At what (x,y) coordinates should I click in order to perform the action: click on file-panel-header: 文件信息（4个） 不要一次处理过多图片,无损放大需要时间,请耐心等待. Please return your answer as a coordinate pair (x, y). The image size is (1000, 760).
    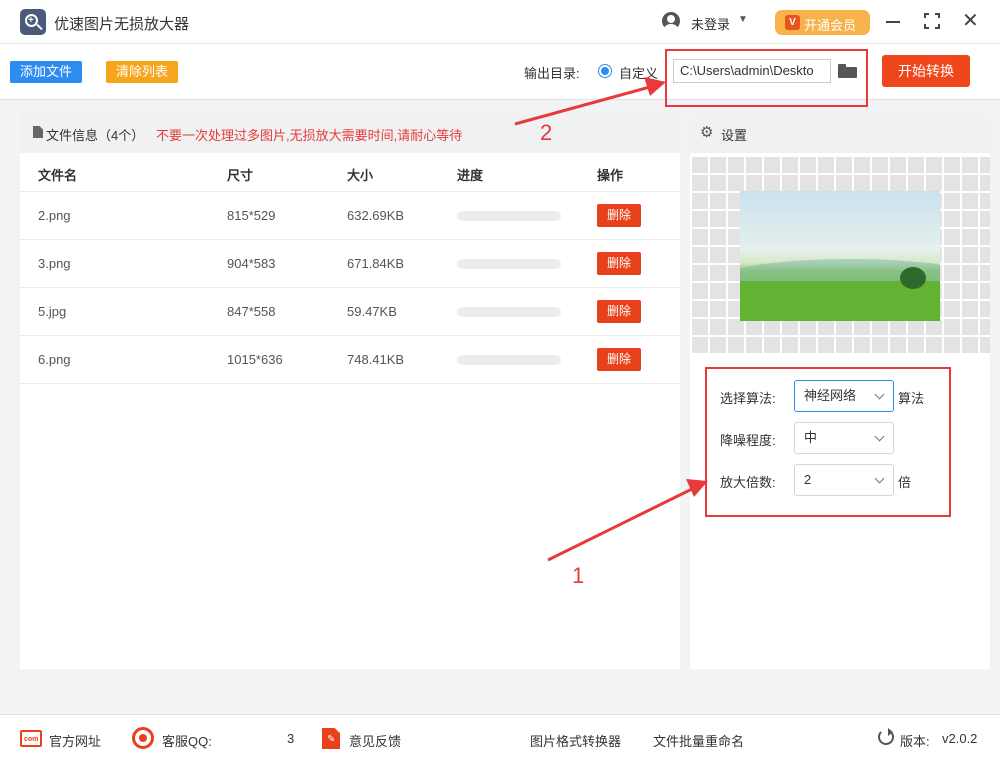
    Looking at the image, I should click on (350, 133).